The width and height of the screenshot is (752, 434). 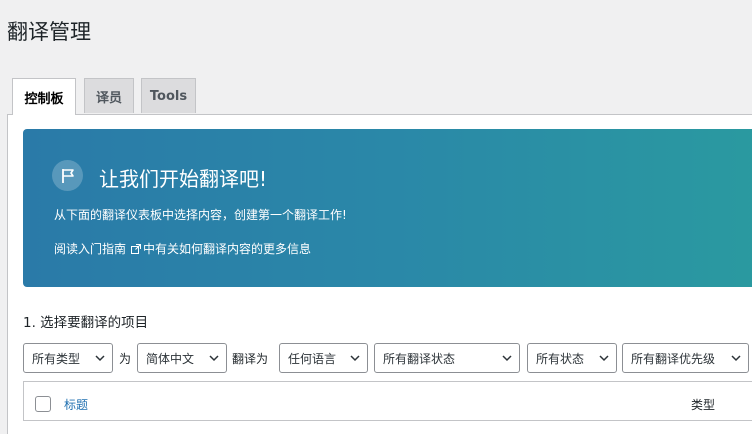 I want to click on external-link-icon, so click(x=136, y=248).